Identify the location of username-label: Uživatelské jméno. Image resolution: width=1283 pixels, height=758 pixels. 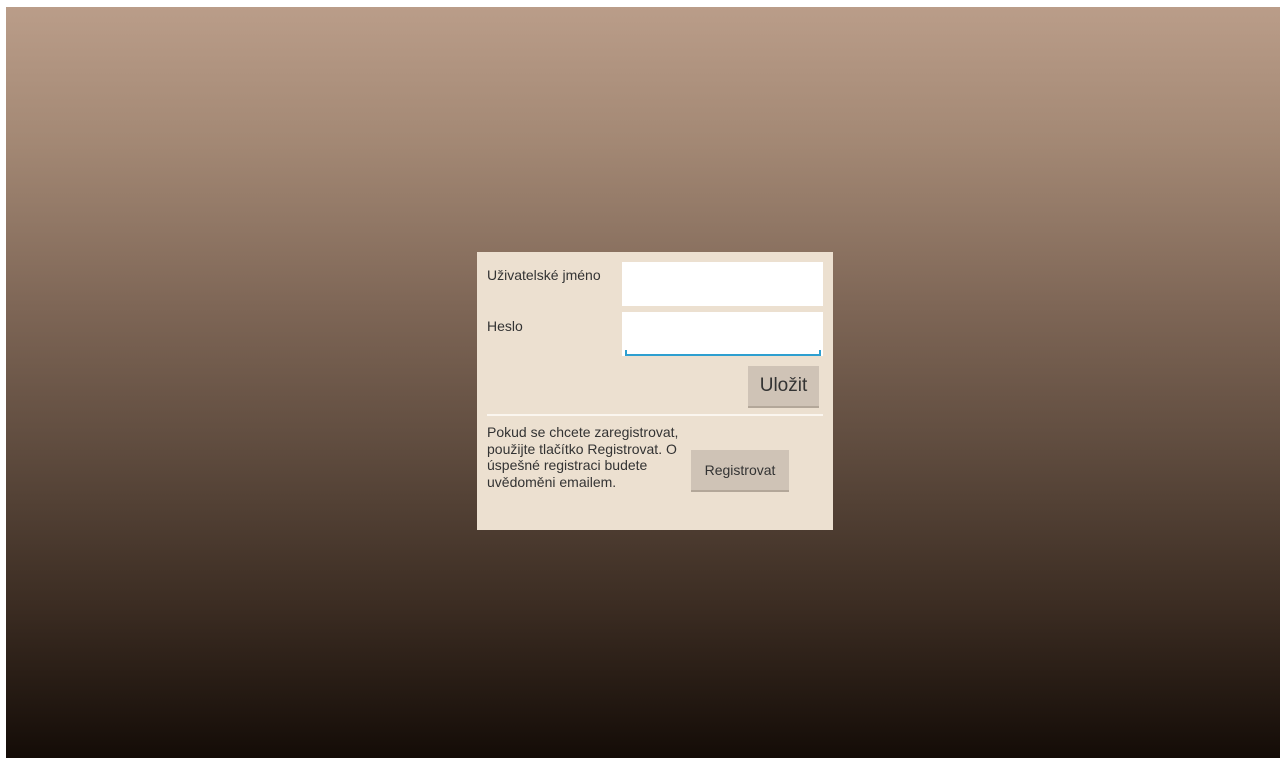
(544, 275).